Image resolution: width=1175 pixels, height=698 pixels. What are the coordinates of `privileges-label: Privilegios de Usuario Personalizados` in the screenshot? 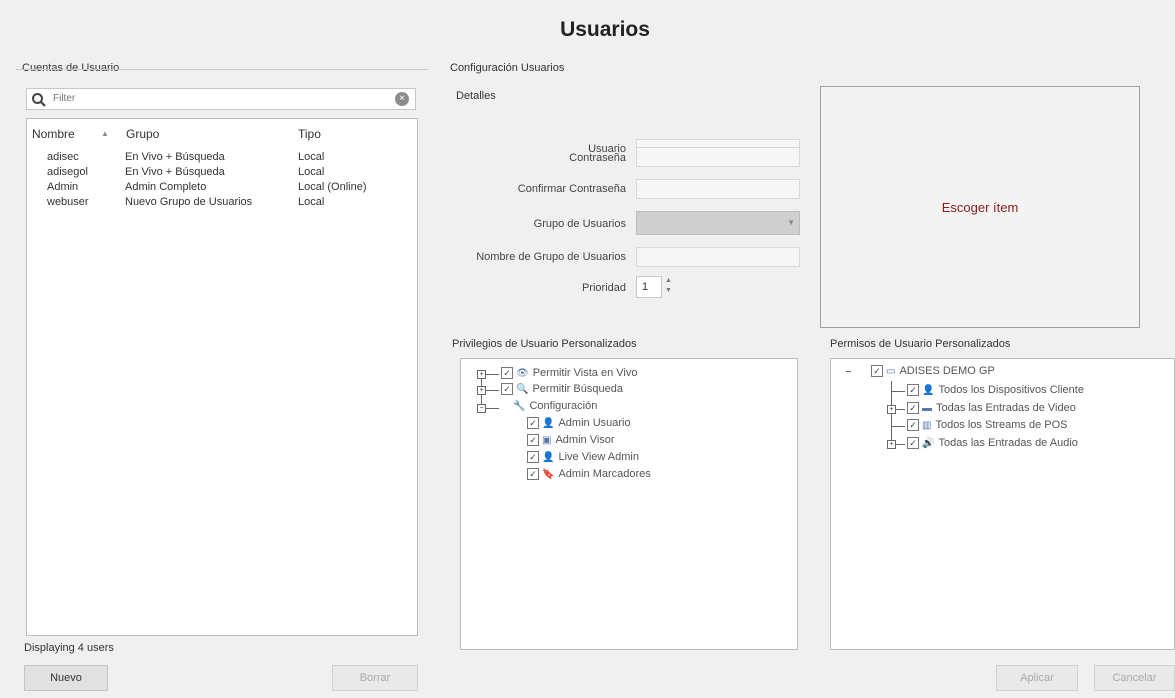 It's located at (544, 344).